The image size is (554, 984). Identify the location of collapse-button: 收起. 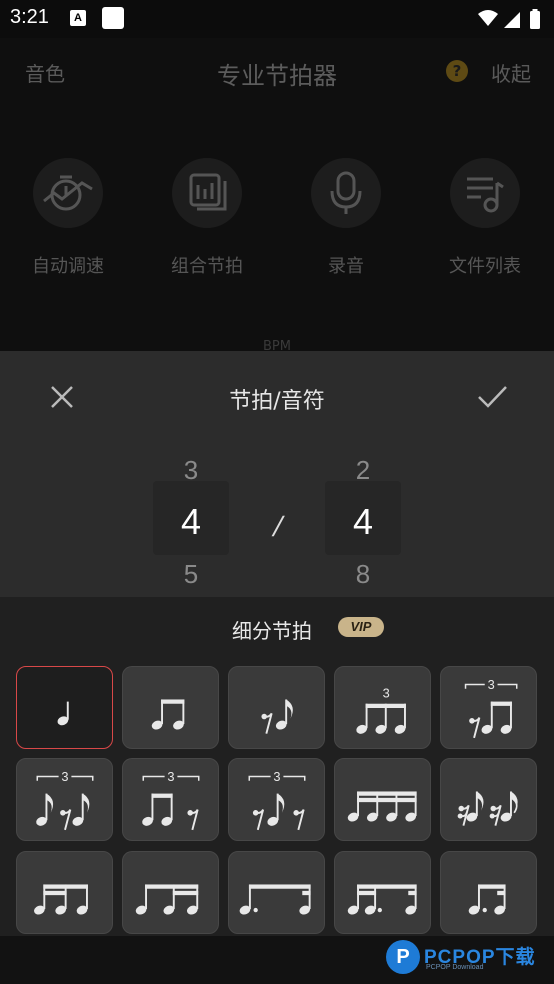
(511, 72).